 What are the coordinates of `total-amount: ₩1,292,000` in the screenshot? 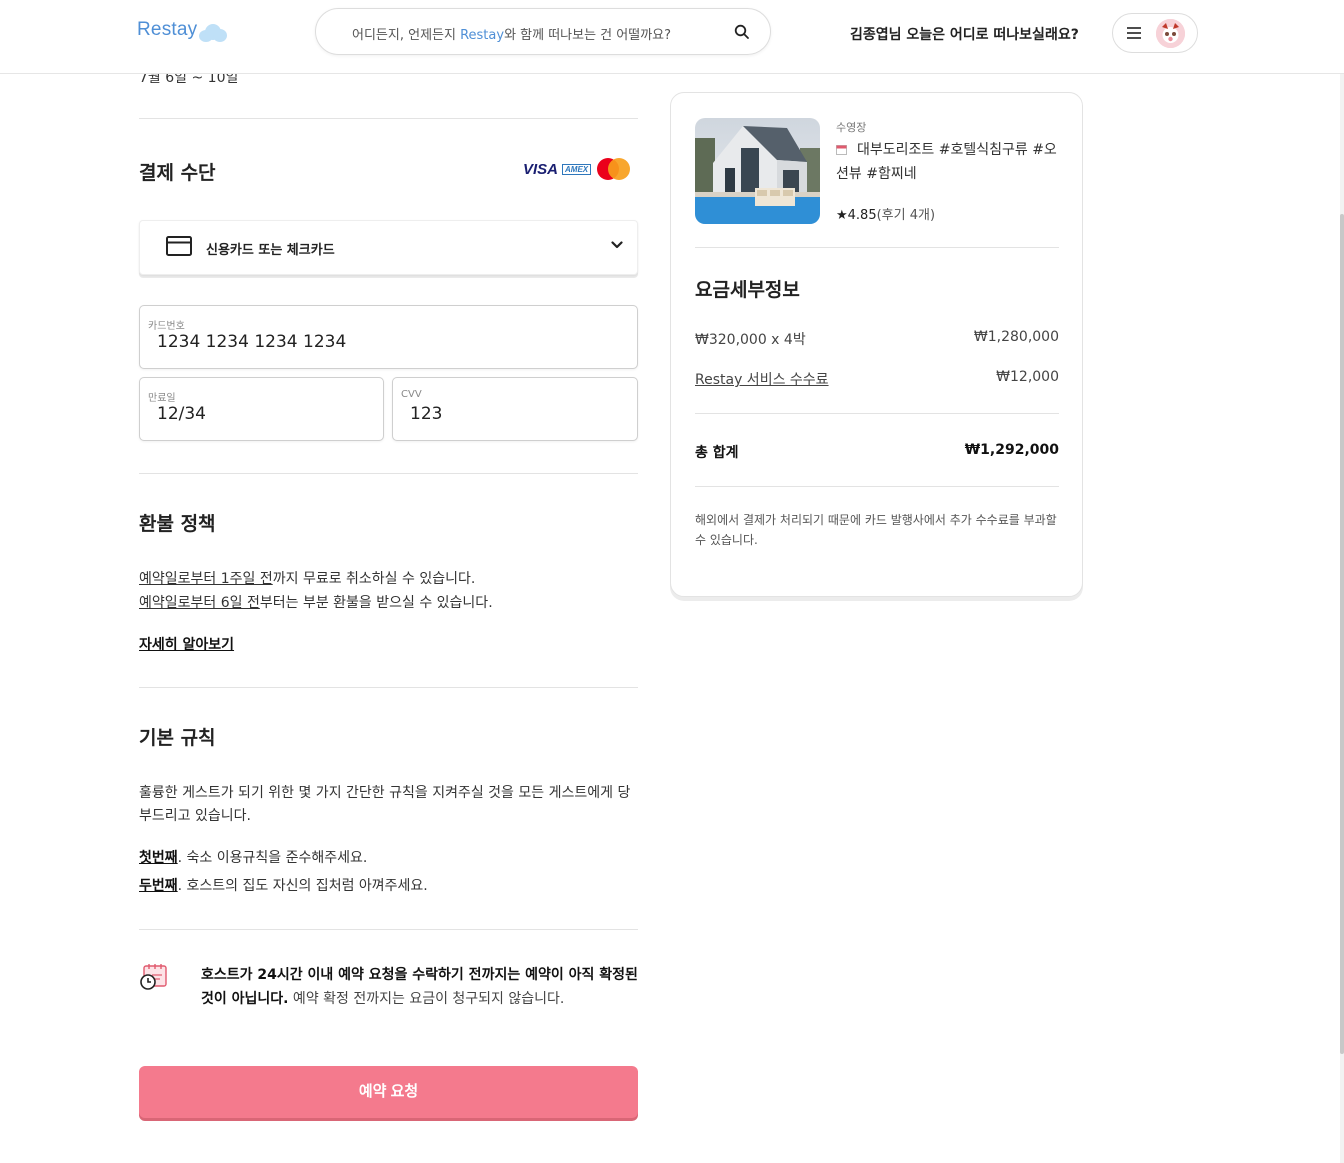 It's located at (1011, 450).